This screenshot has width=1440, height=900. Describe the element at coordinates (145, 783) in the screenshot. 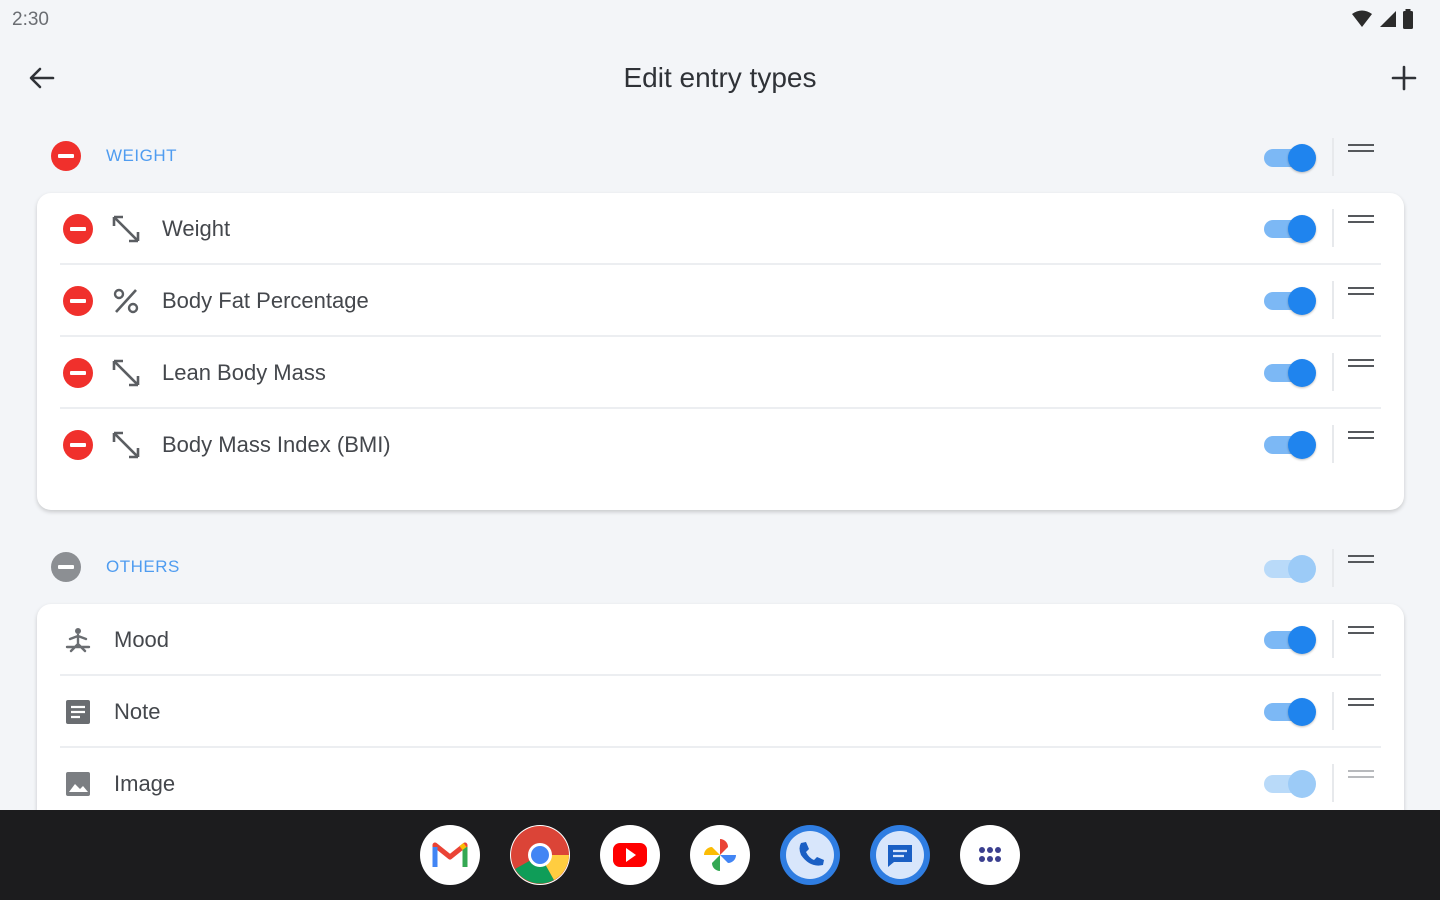

I see `item-label: Image` at that location.